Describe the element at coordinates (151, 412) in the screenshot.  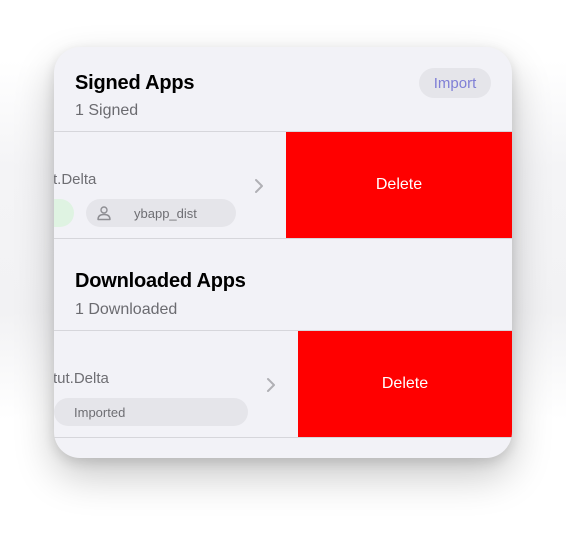
I see `imported-status-chip: Imported` at that location.